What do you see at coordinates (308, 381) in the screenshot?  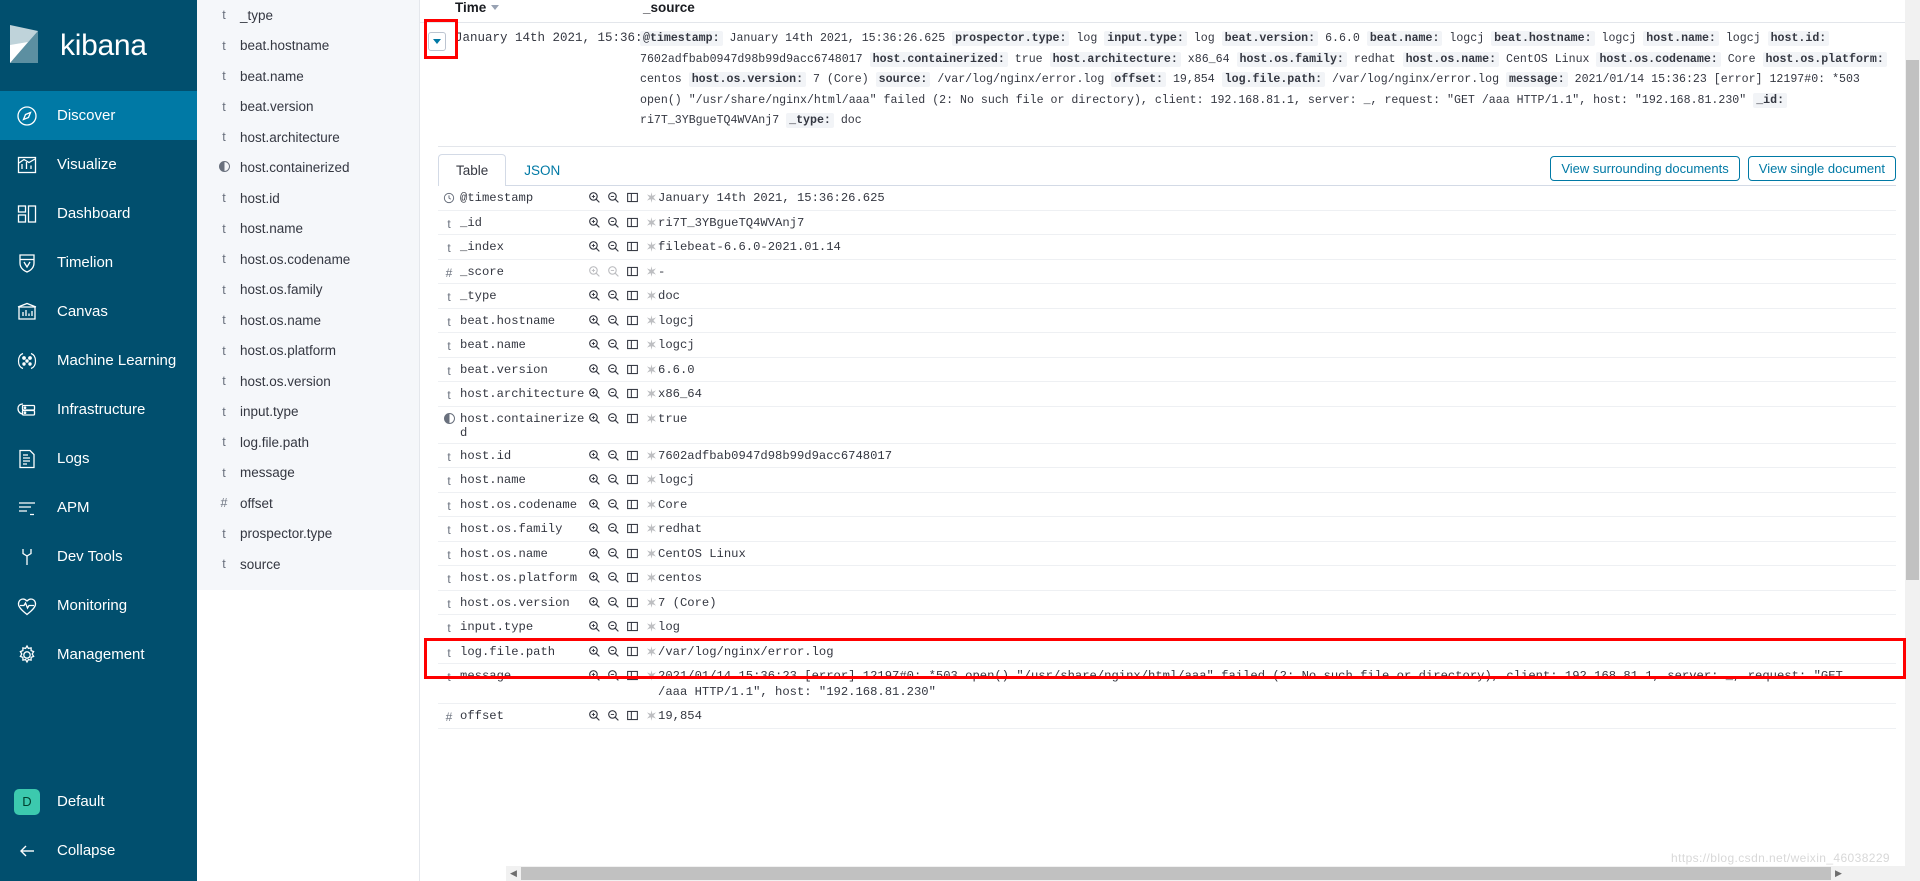 I see `field-list-item: t host.os.version` at bounding box center [308, 381].